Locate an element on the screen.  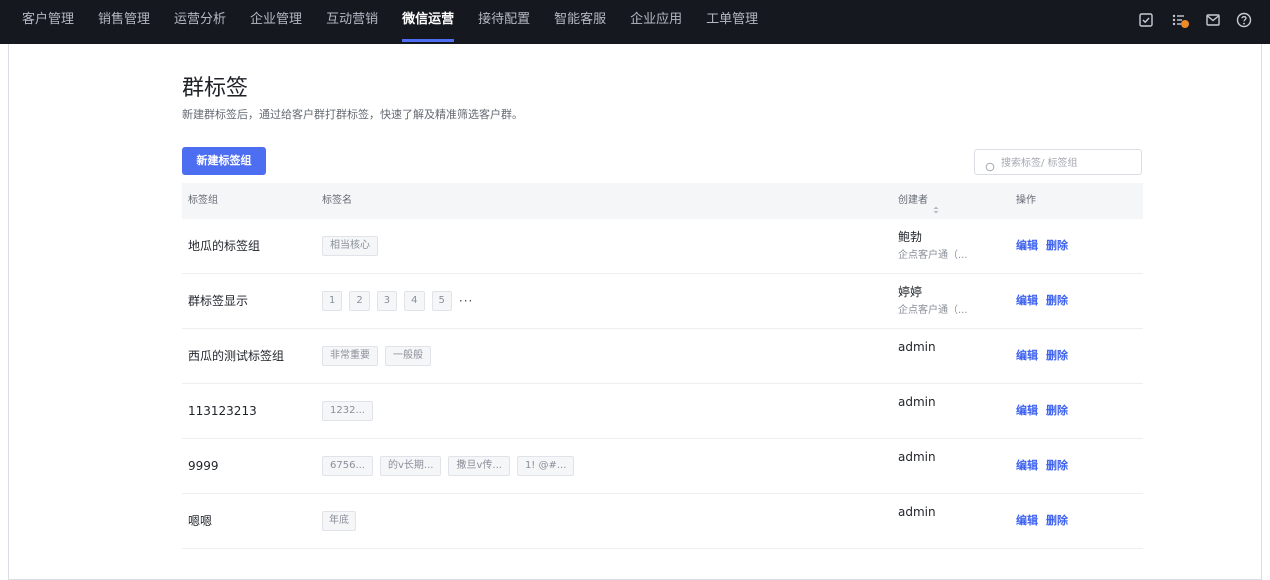
table-row: 群标签显示 1 2 3 4 5 ··· 婷婷企点客户通（... 编辑 删除 is located at coordinates (662, 301).